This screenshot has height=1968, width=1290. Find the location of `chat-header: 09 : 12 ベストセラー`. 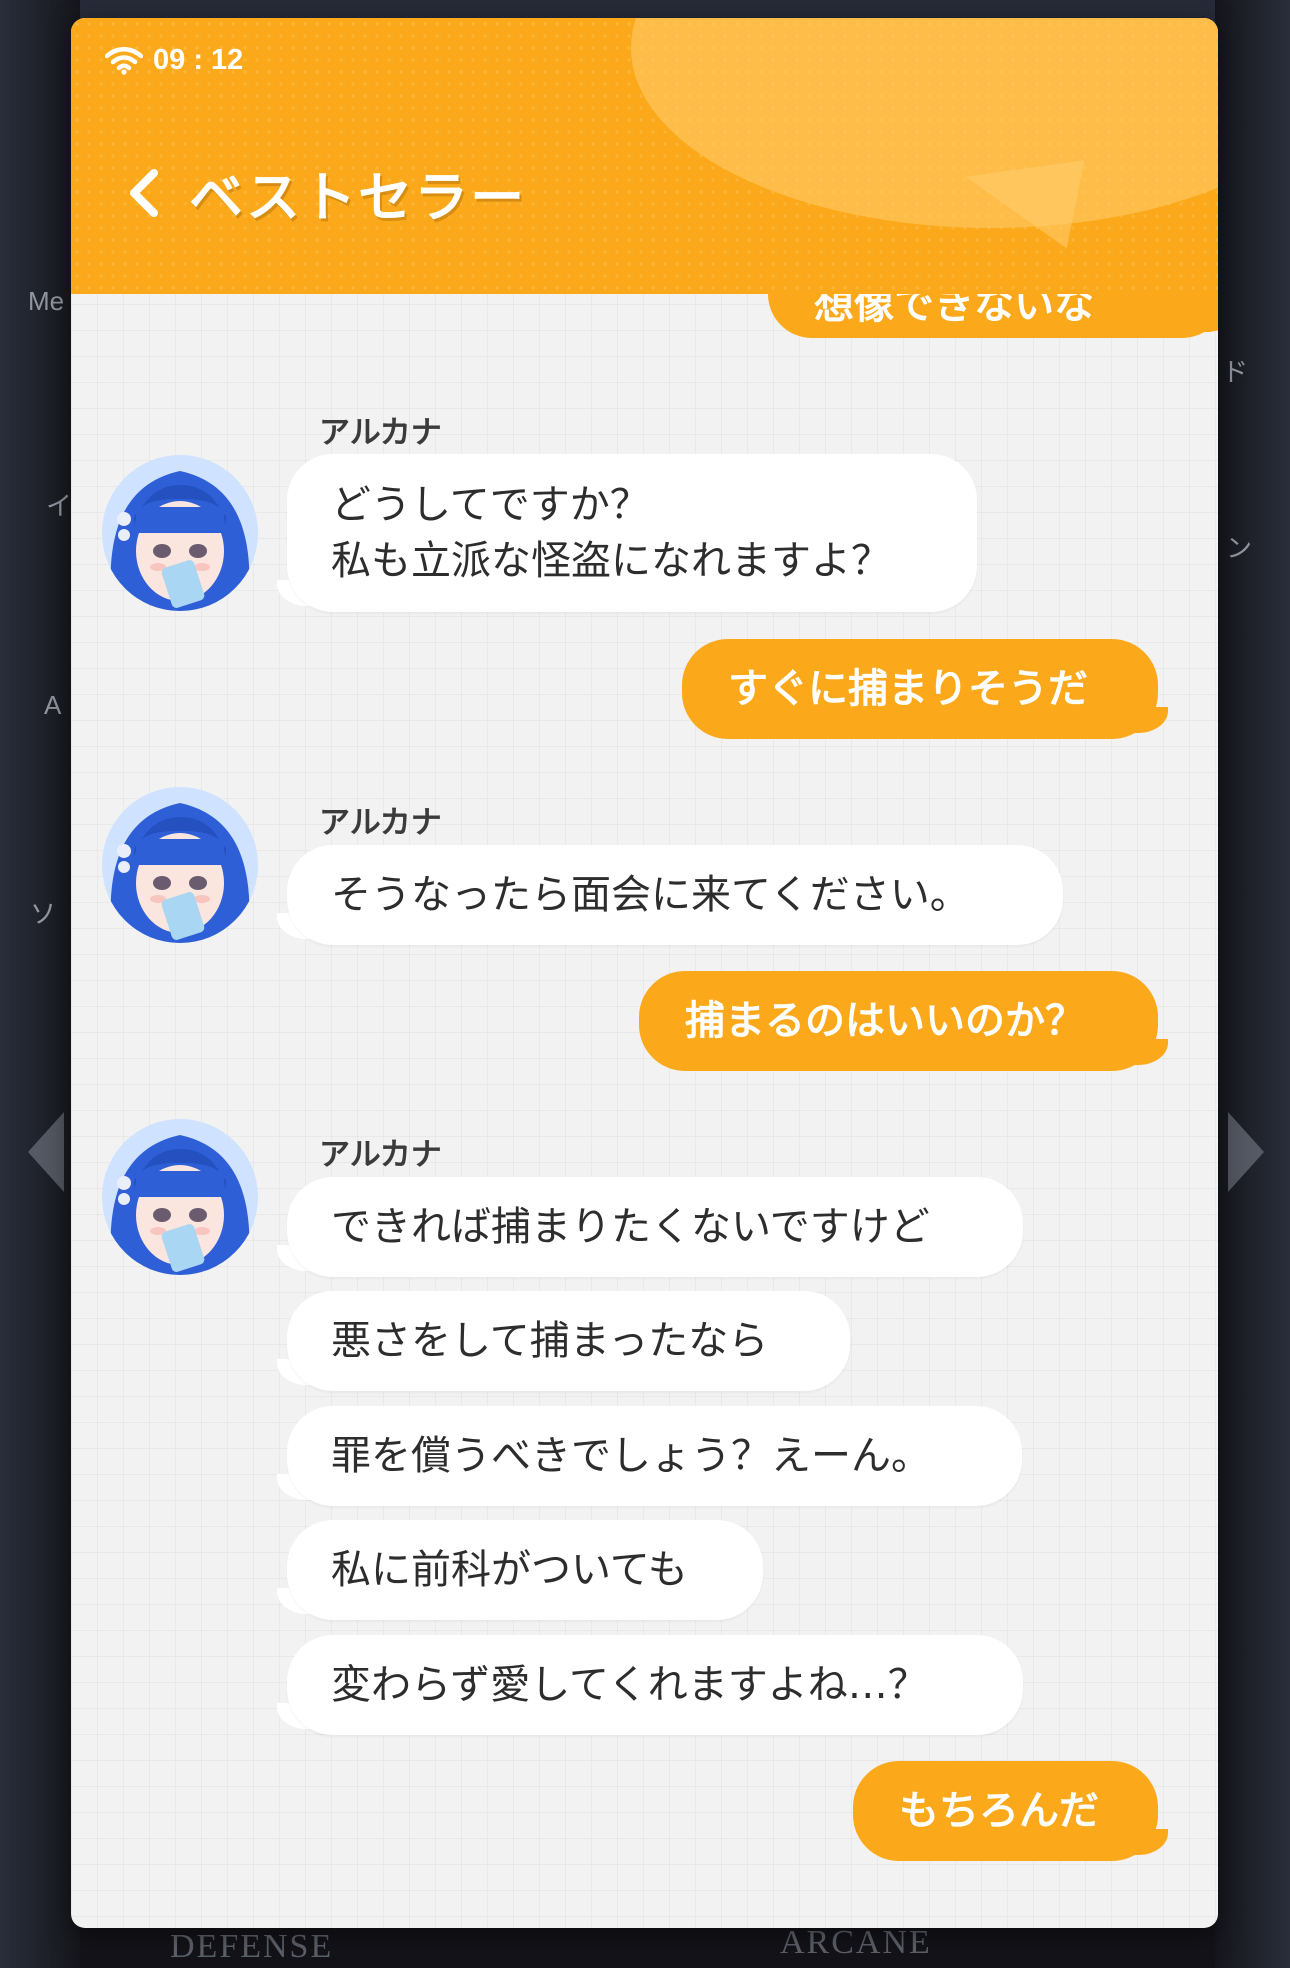

chat-header: 09 : 12 ベストセラー is located at coordinates (644, 156).